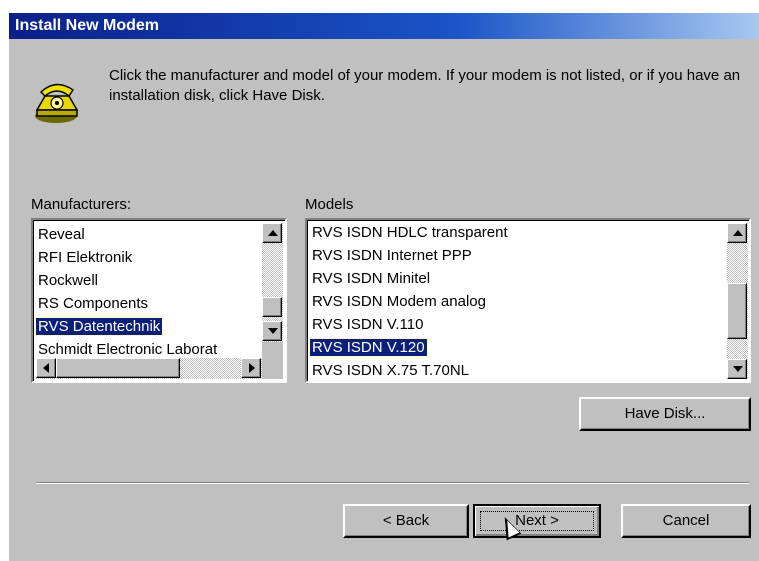 The image size is (759, 561). Describe the element at coordinates (368, 347) in the screenshot. I see `list-item-selected: RVS ISDN V.120` at that location.